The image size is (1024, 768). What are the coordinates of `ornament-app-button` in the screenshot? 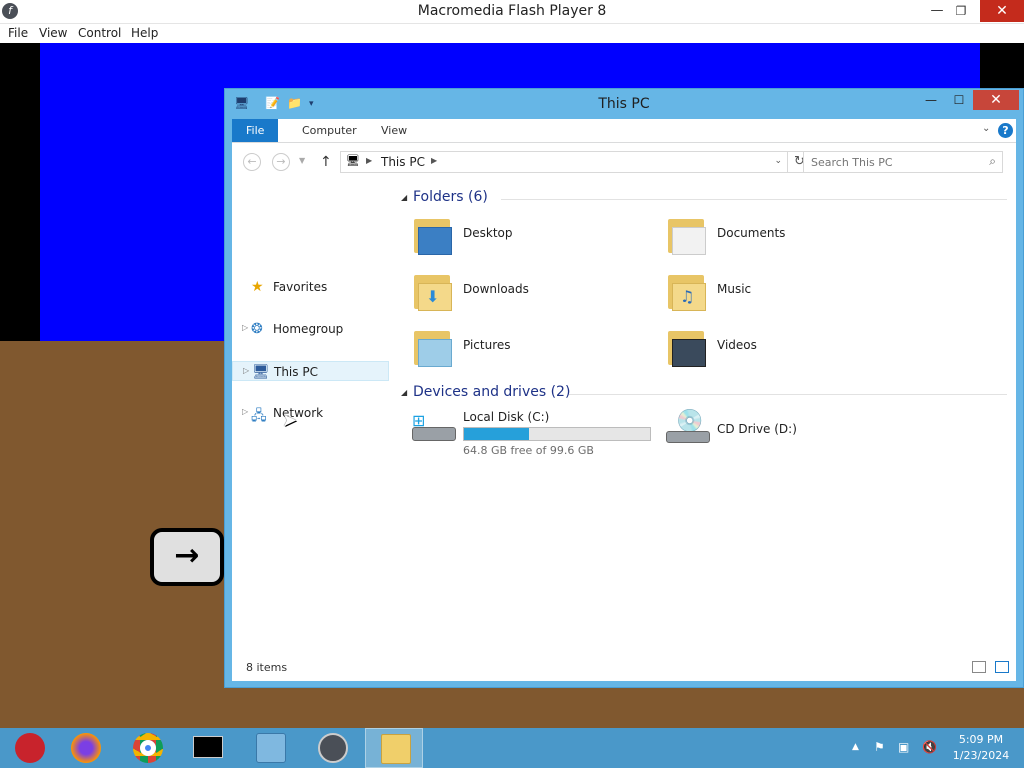 It's located at (29, 748).